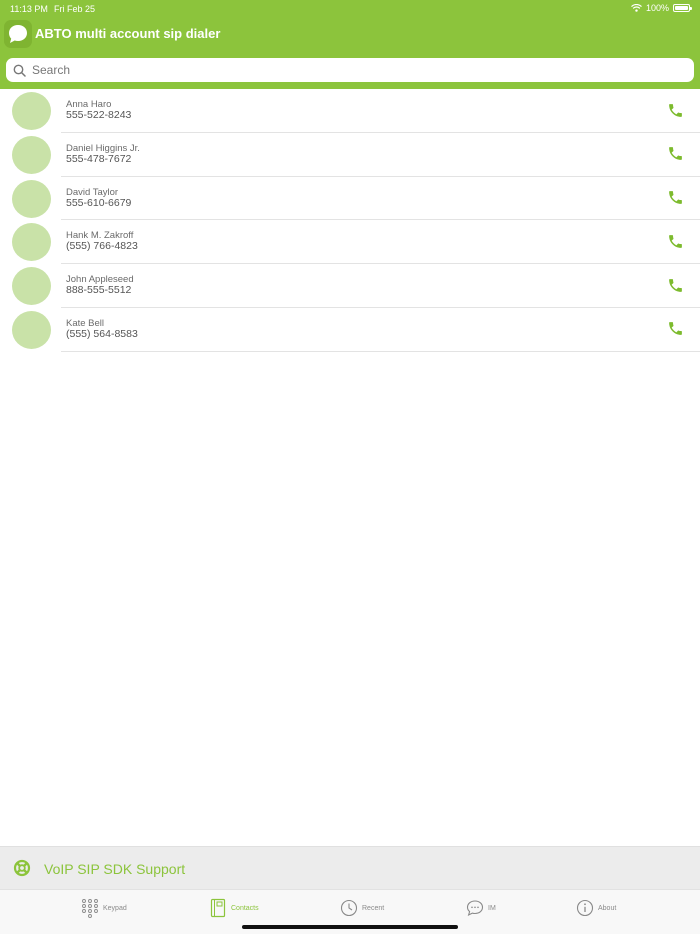  Describe the element at coordinates (349, 908) in the screenshot. I see `clock-icon` at that location.